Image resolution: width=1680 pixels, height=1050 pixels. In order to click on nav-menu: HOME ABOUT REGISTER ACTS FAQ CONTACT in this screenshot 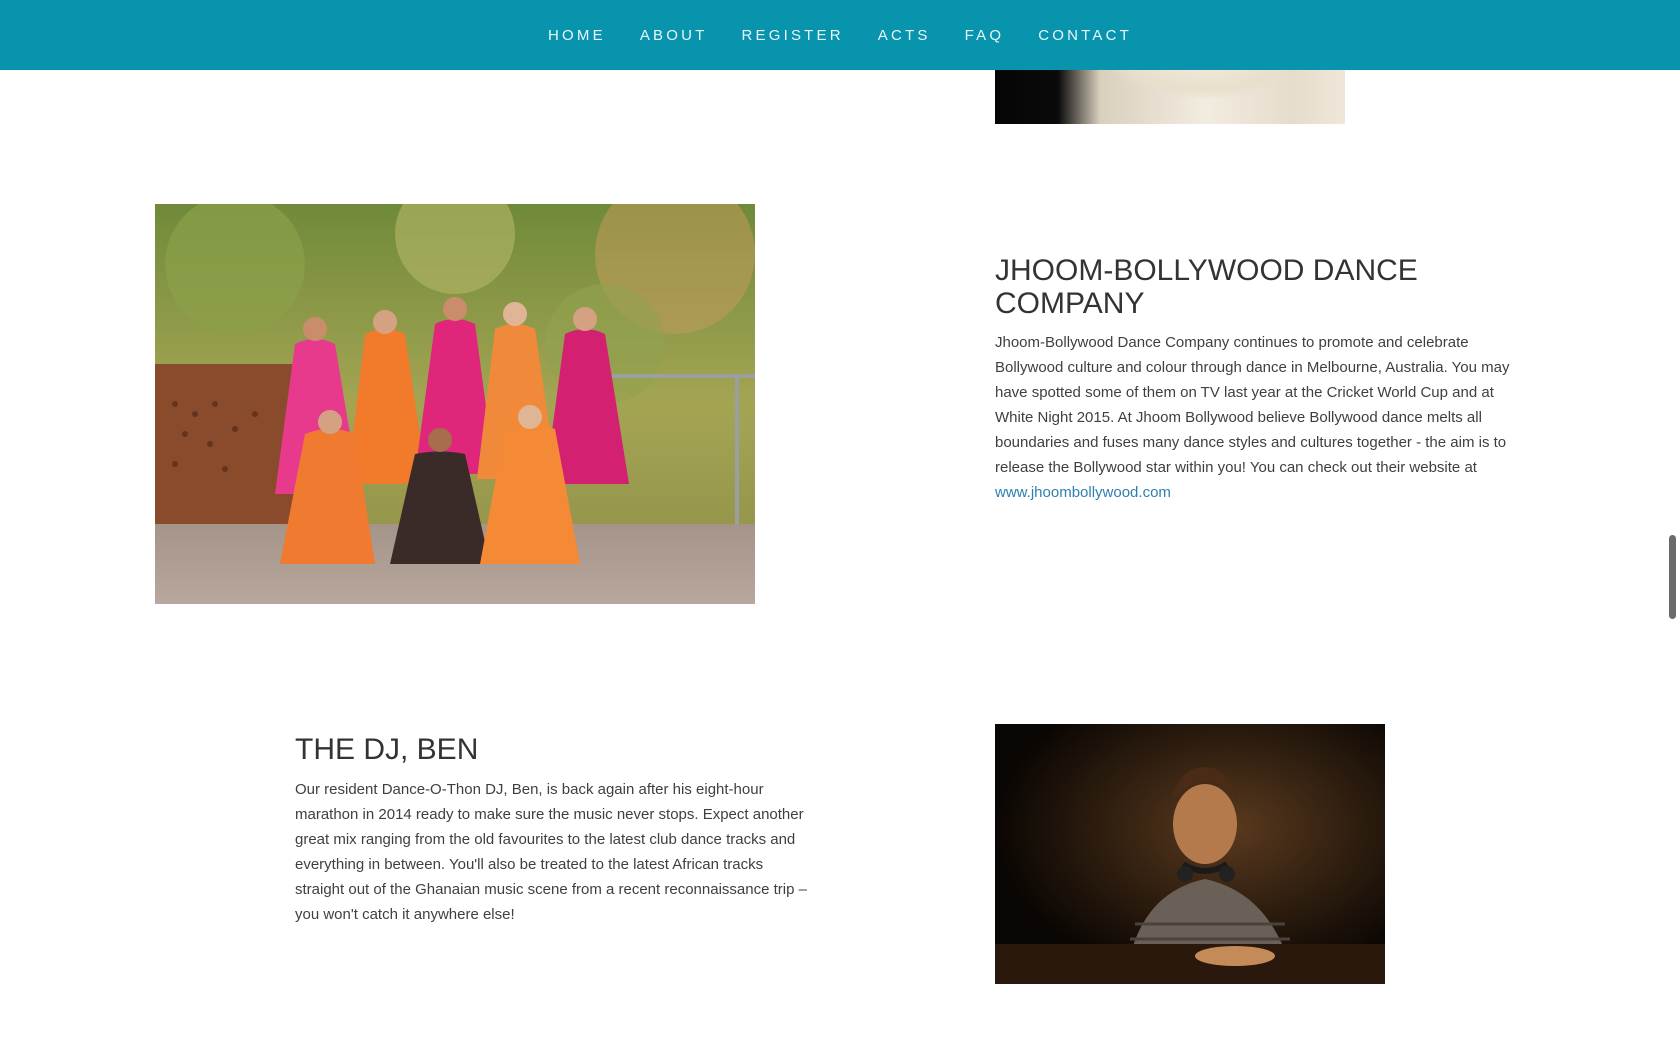, I will do `click(840, 35)`.